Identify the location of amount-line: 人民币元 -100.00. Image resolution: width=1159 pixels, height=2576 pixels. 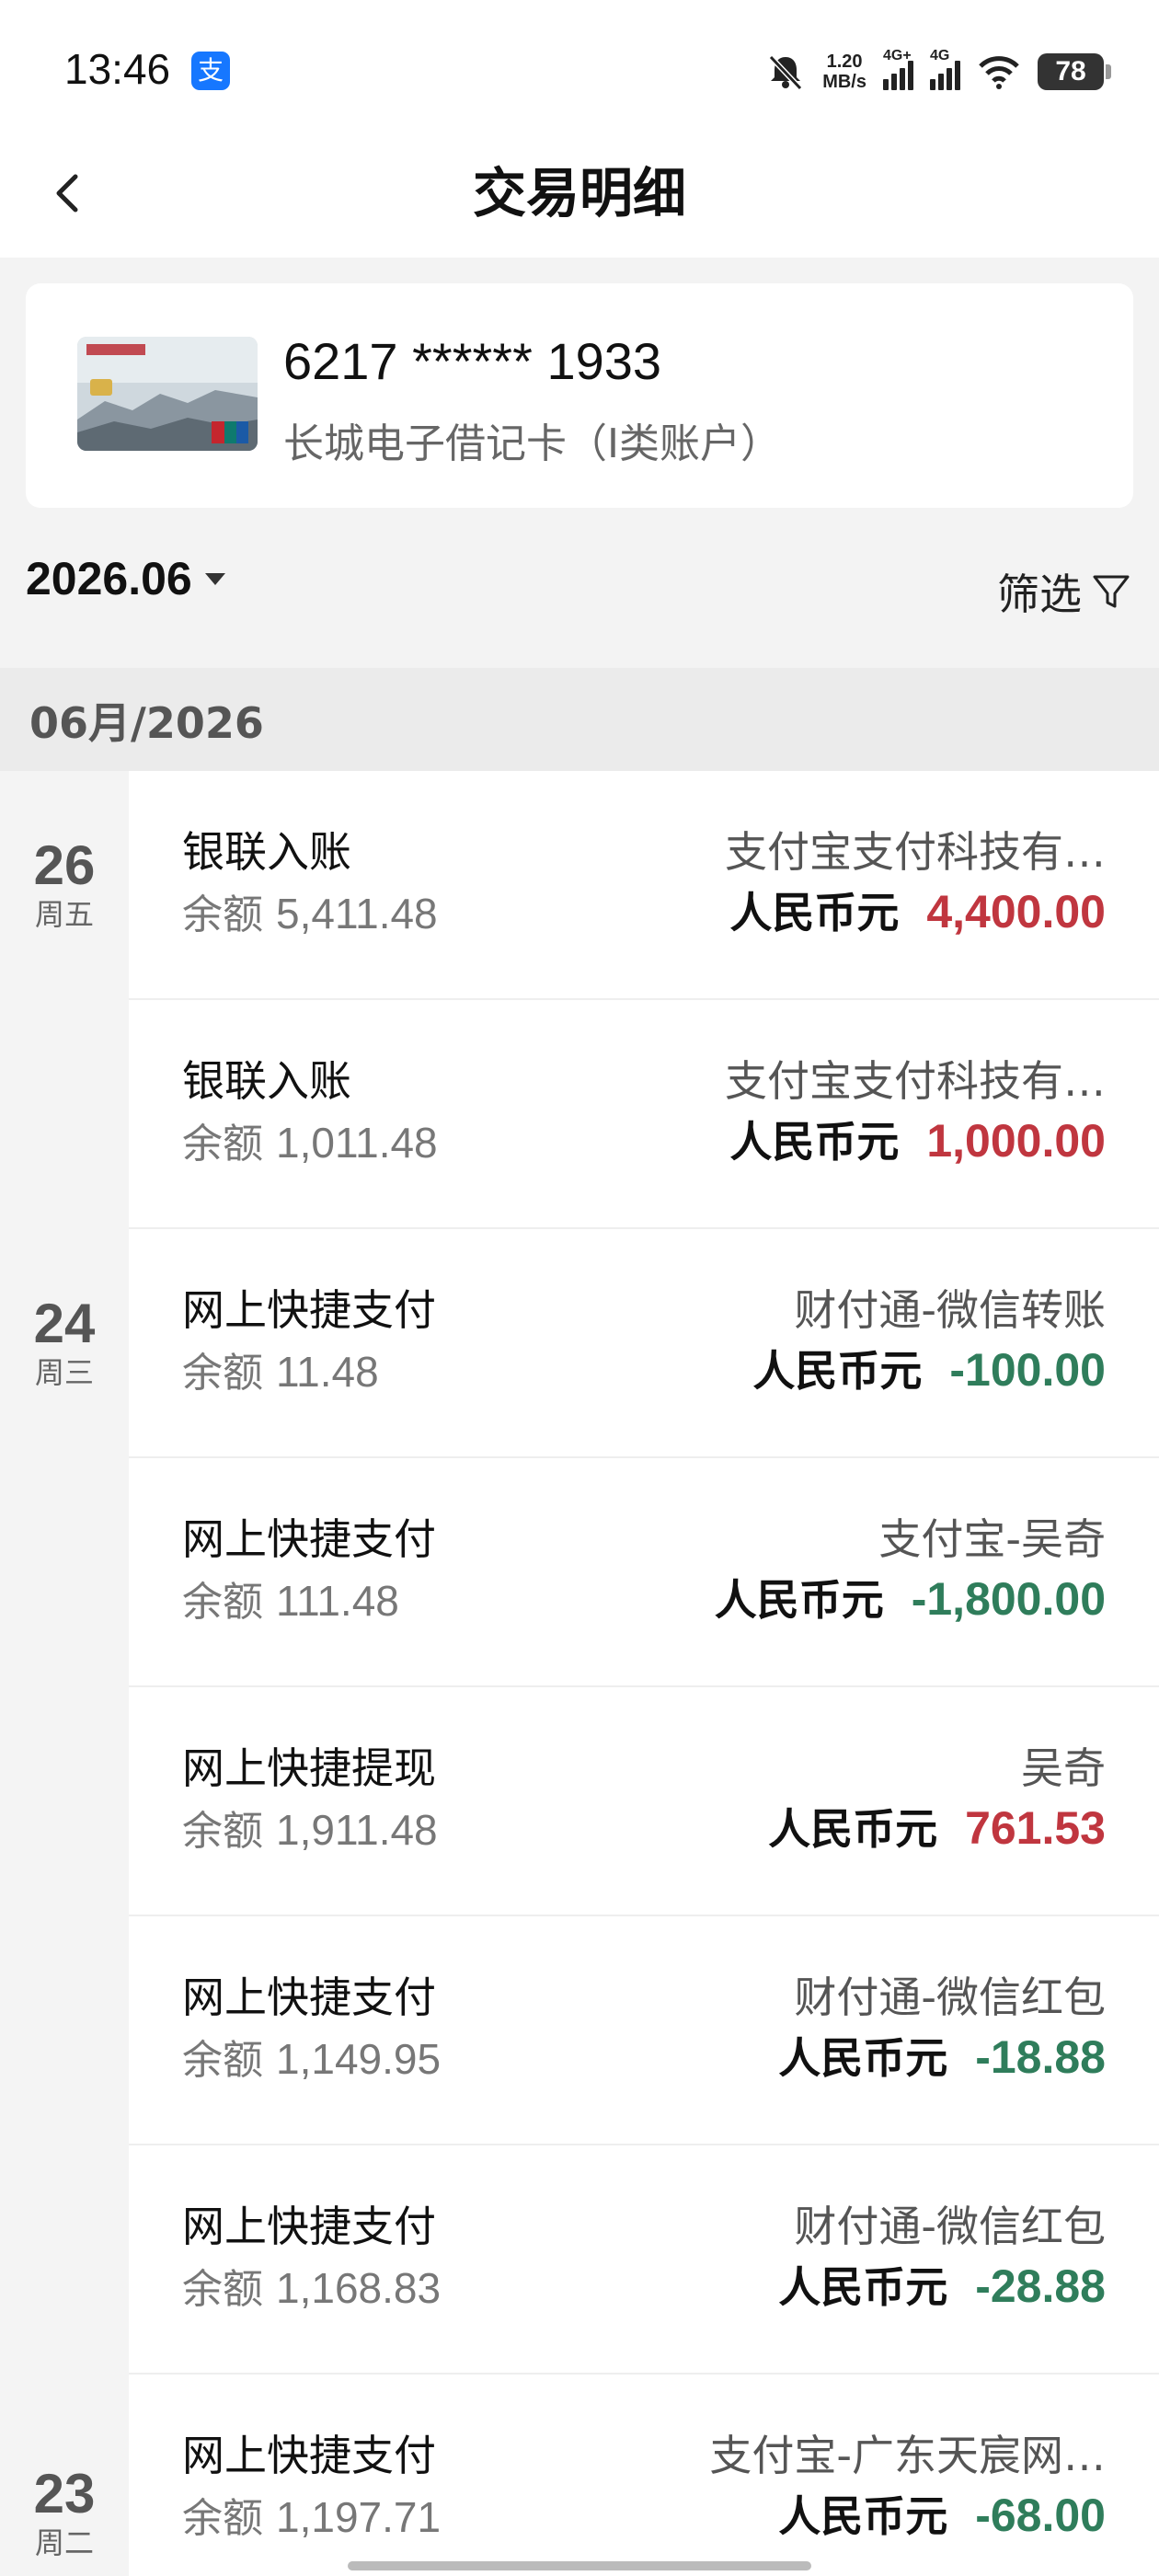
(929, 1368).